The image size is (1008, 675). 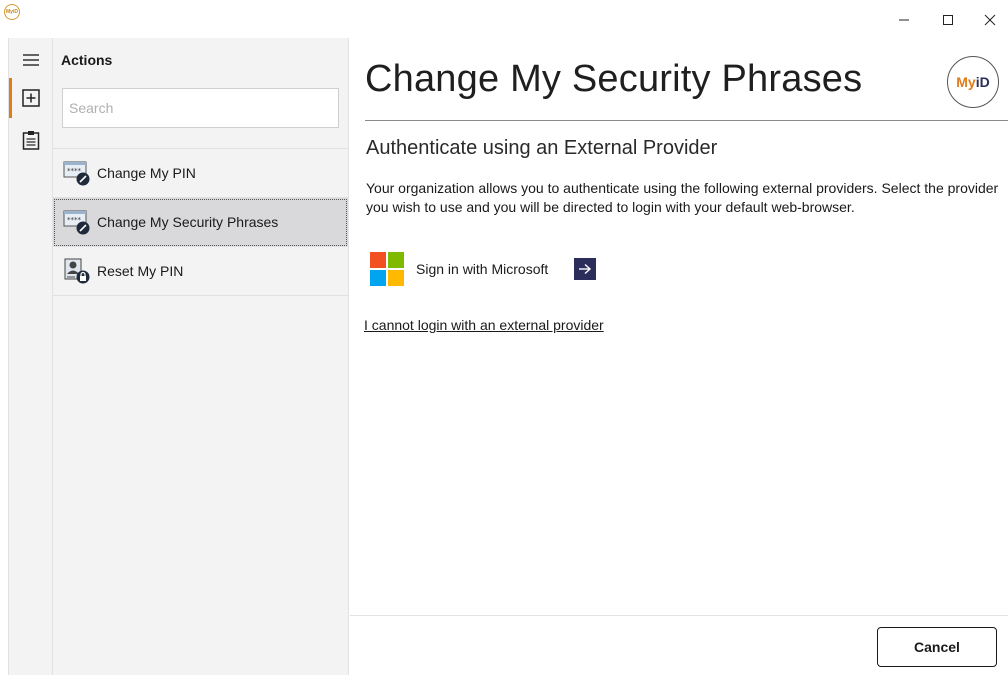 I want to click on hamburger-menu-icon, so click(x=31, y=60).